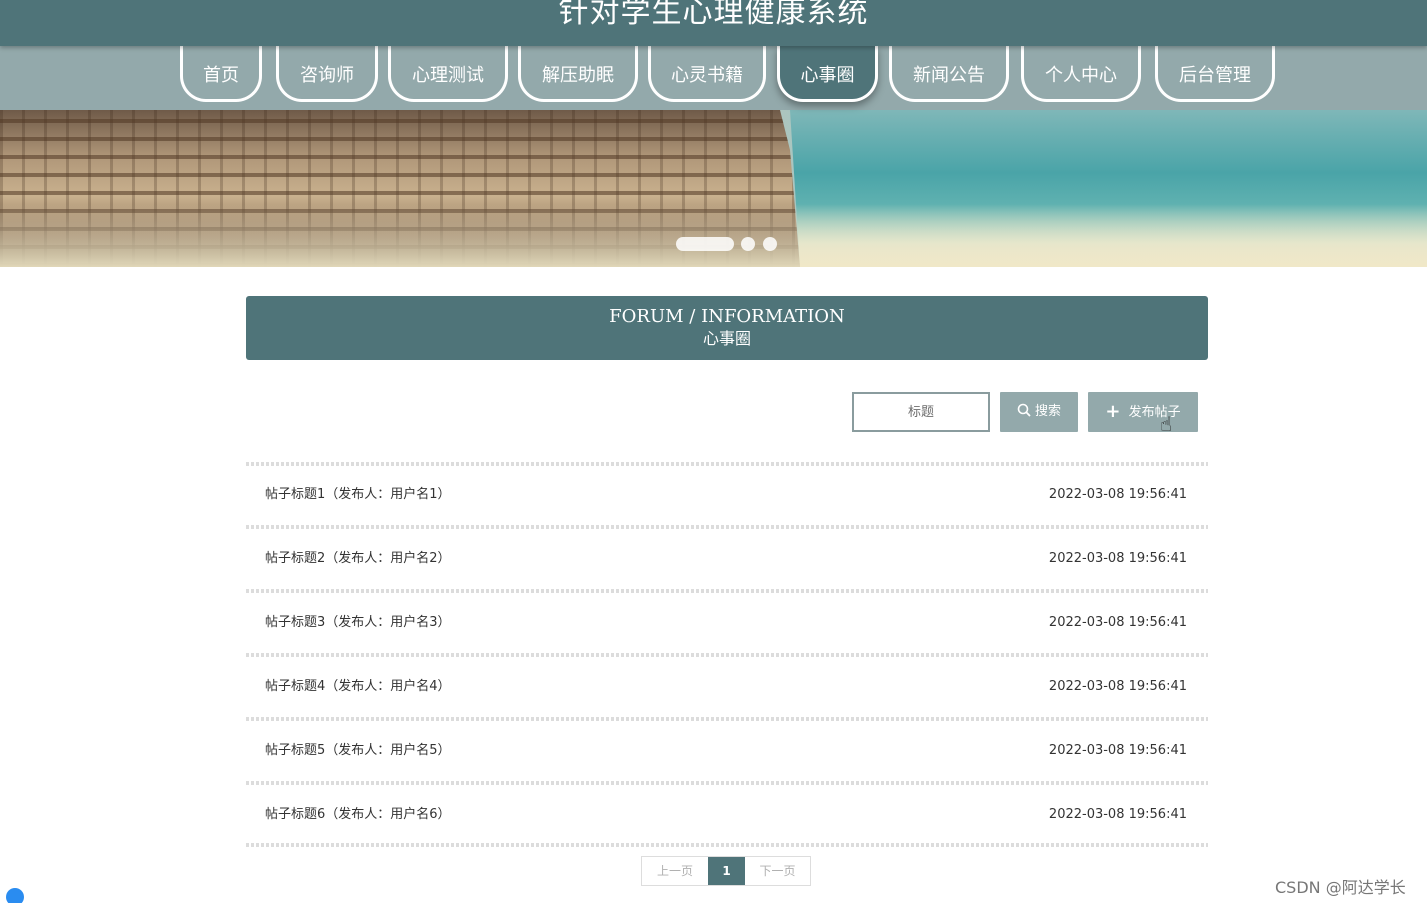  What do you see at coordinates (777, 871) in the screenshot?
I see `next-page-button: 下一页` at bounding box center [777, 871].